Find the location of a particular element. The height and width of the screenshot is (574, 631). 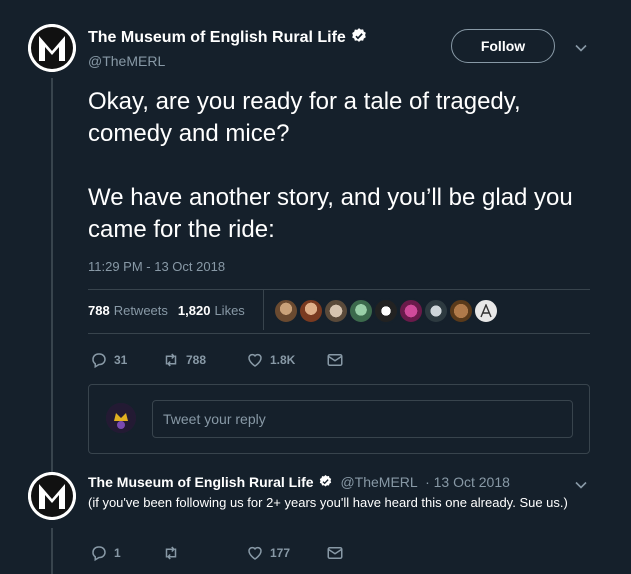

crown-avatar-icon is located at coordinates (121, 418).